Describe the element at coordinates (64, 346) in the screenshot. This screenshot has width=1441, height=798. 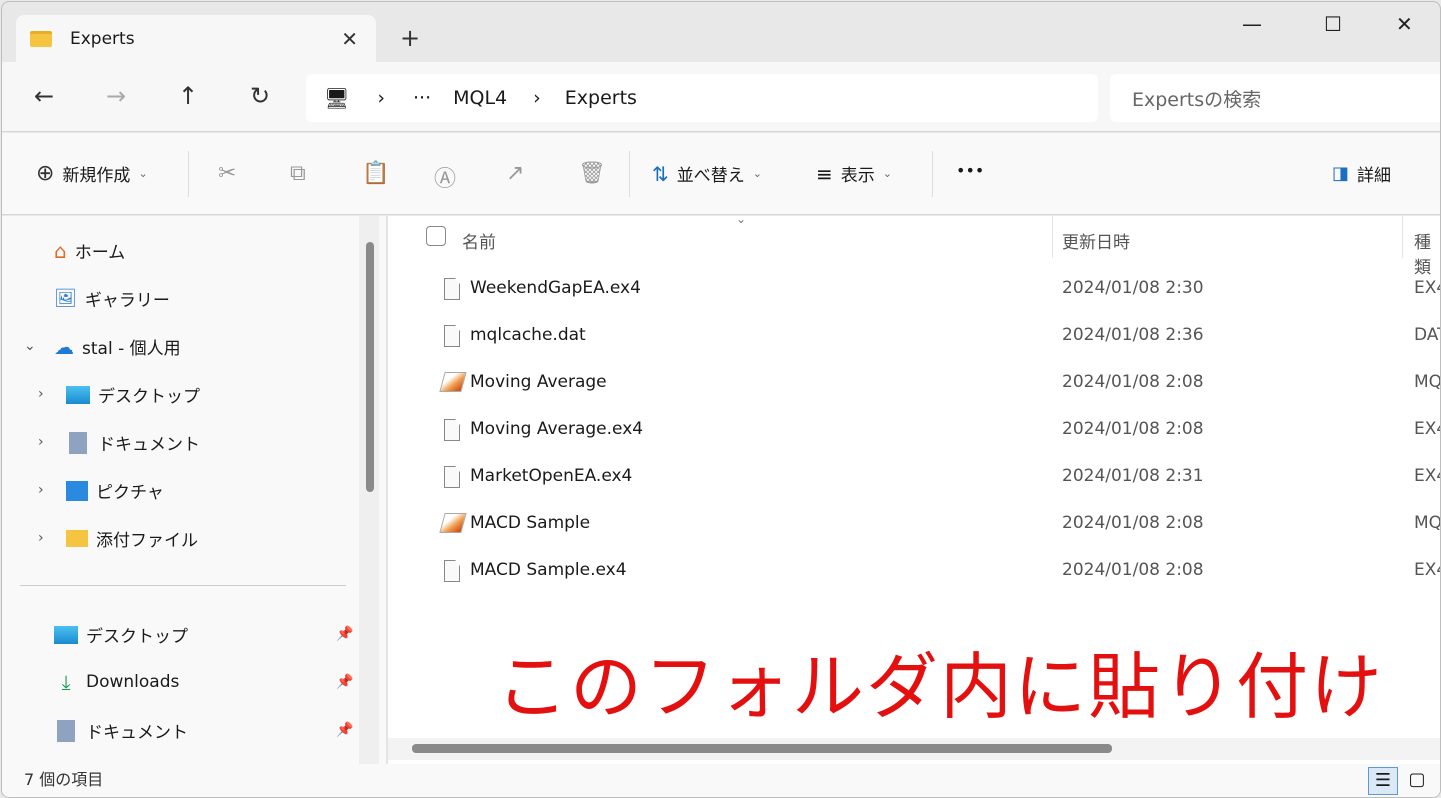
I see `cloud-icon: ☁` at that location.